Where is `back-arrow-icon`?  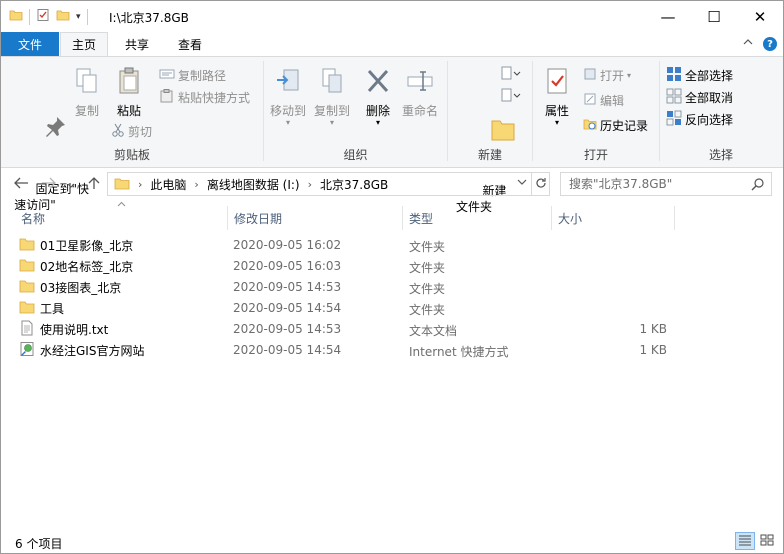
back-arrow-icon is located at coordinates (21, 185).